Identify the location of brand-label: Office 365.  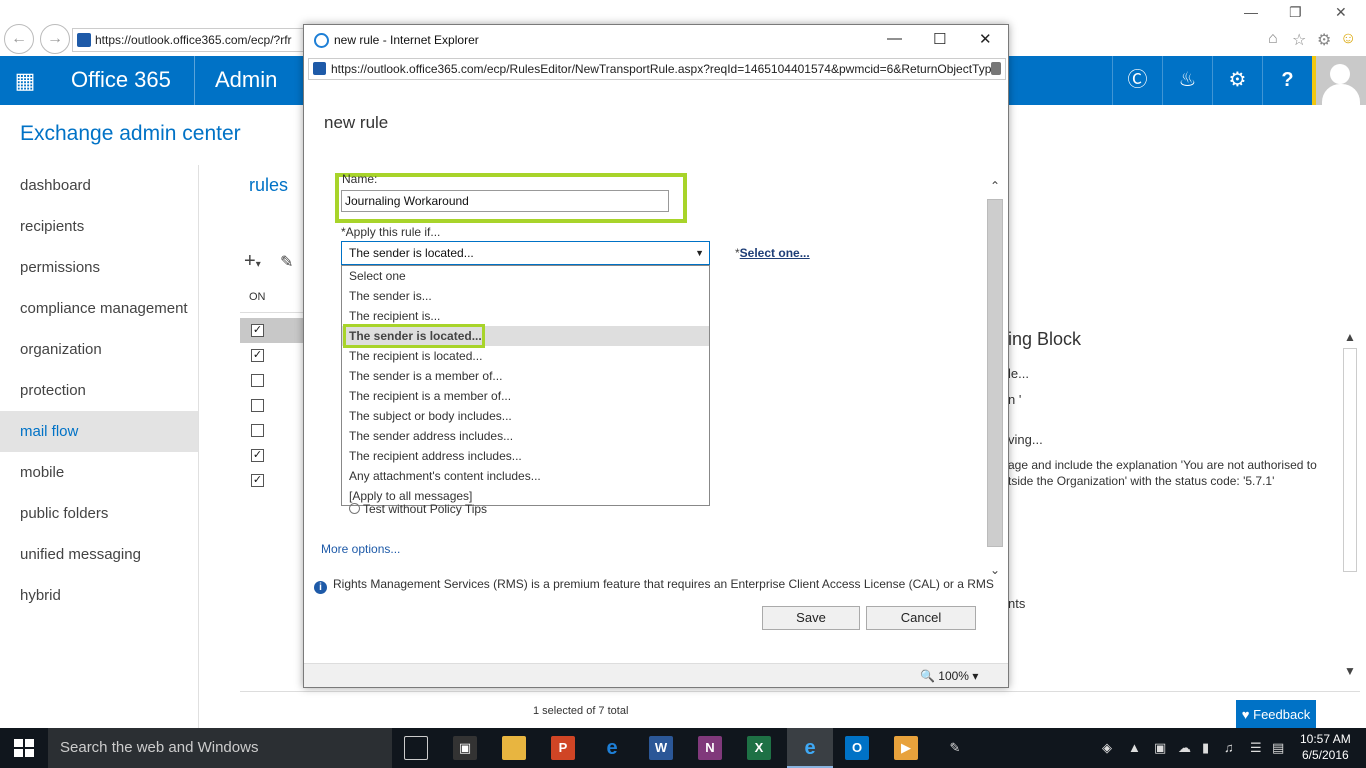
(121, 80).